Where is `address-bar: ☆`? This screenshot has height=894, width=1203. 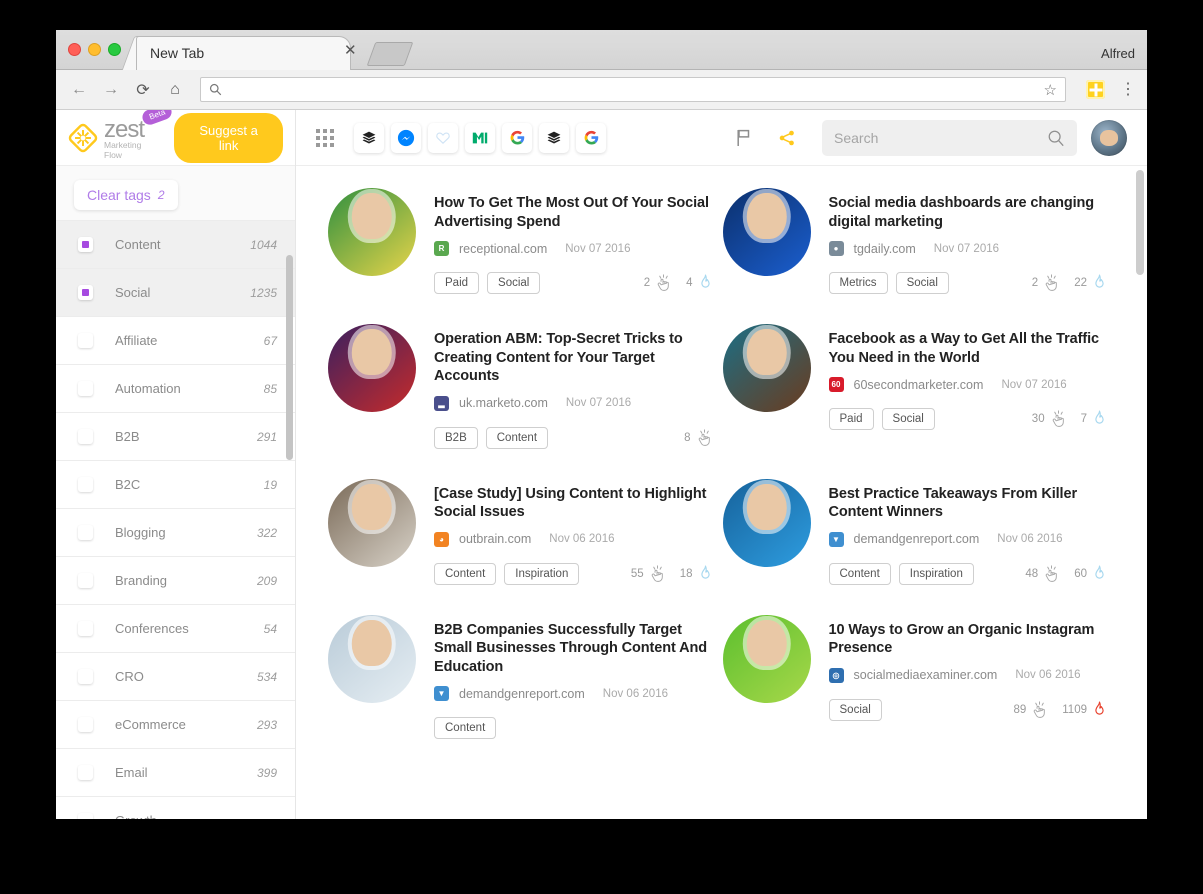 address-bar: ☆ is located at coordinates (633, 89).